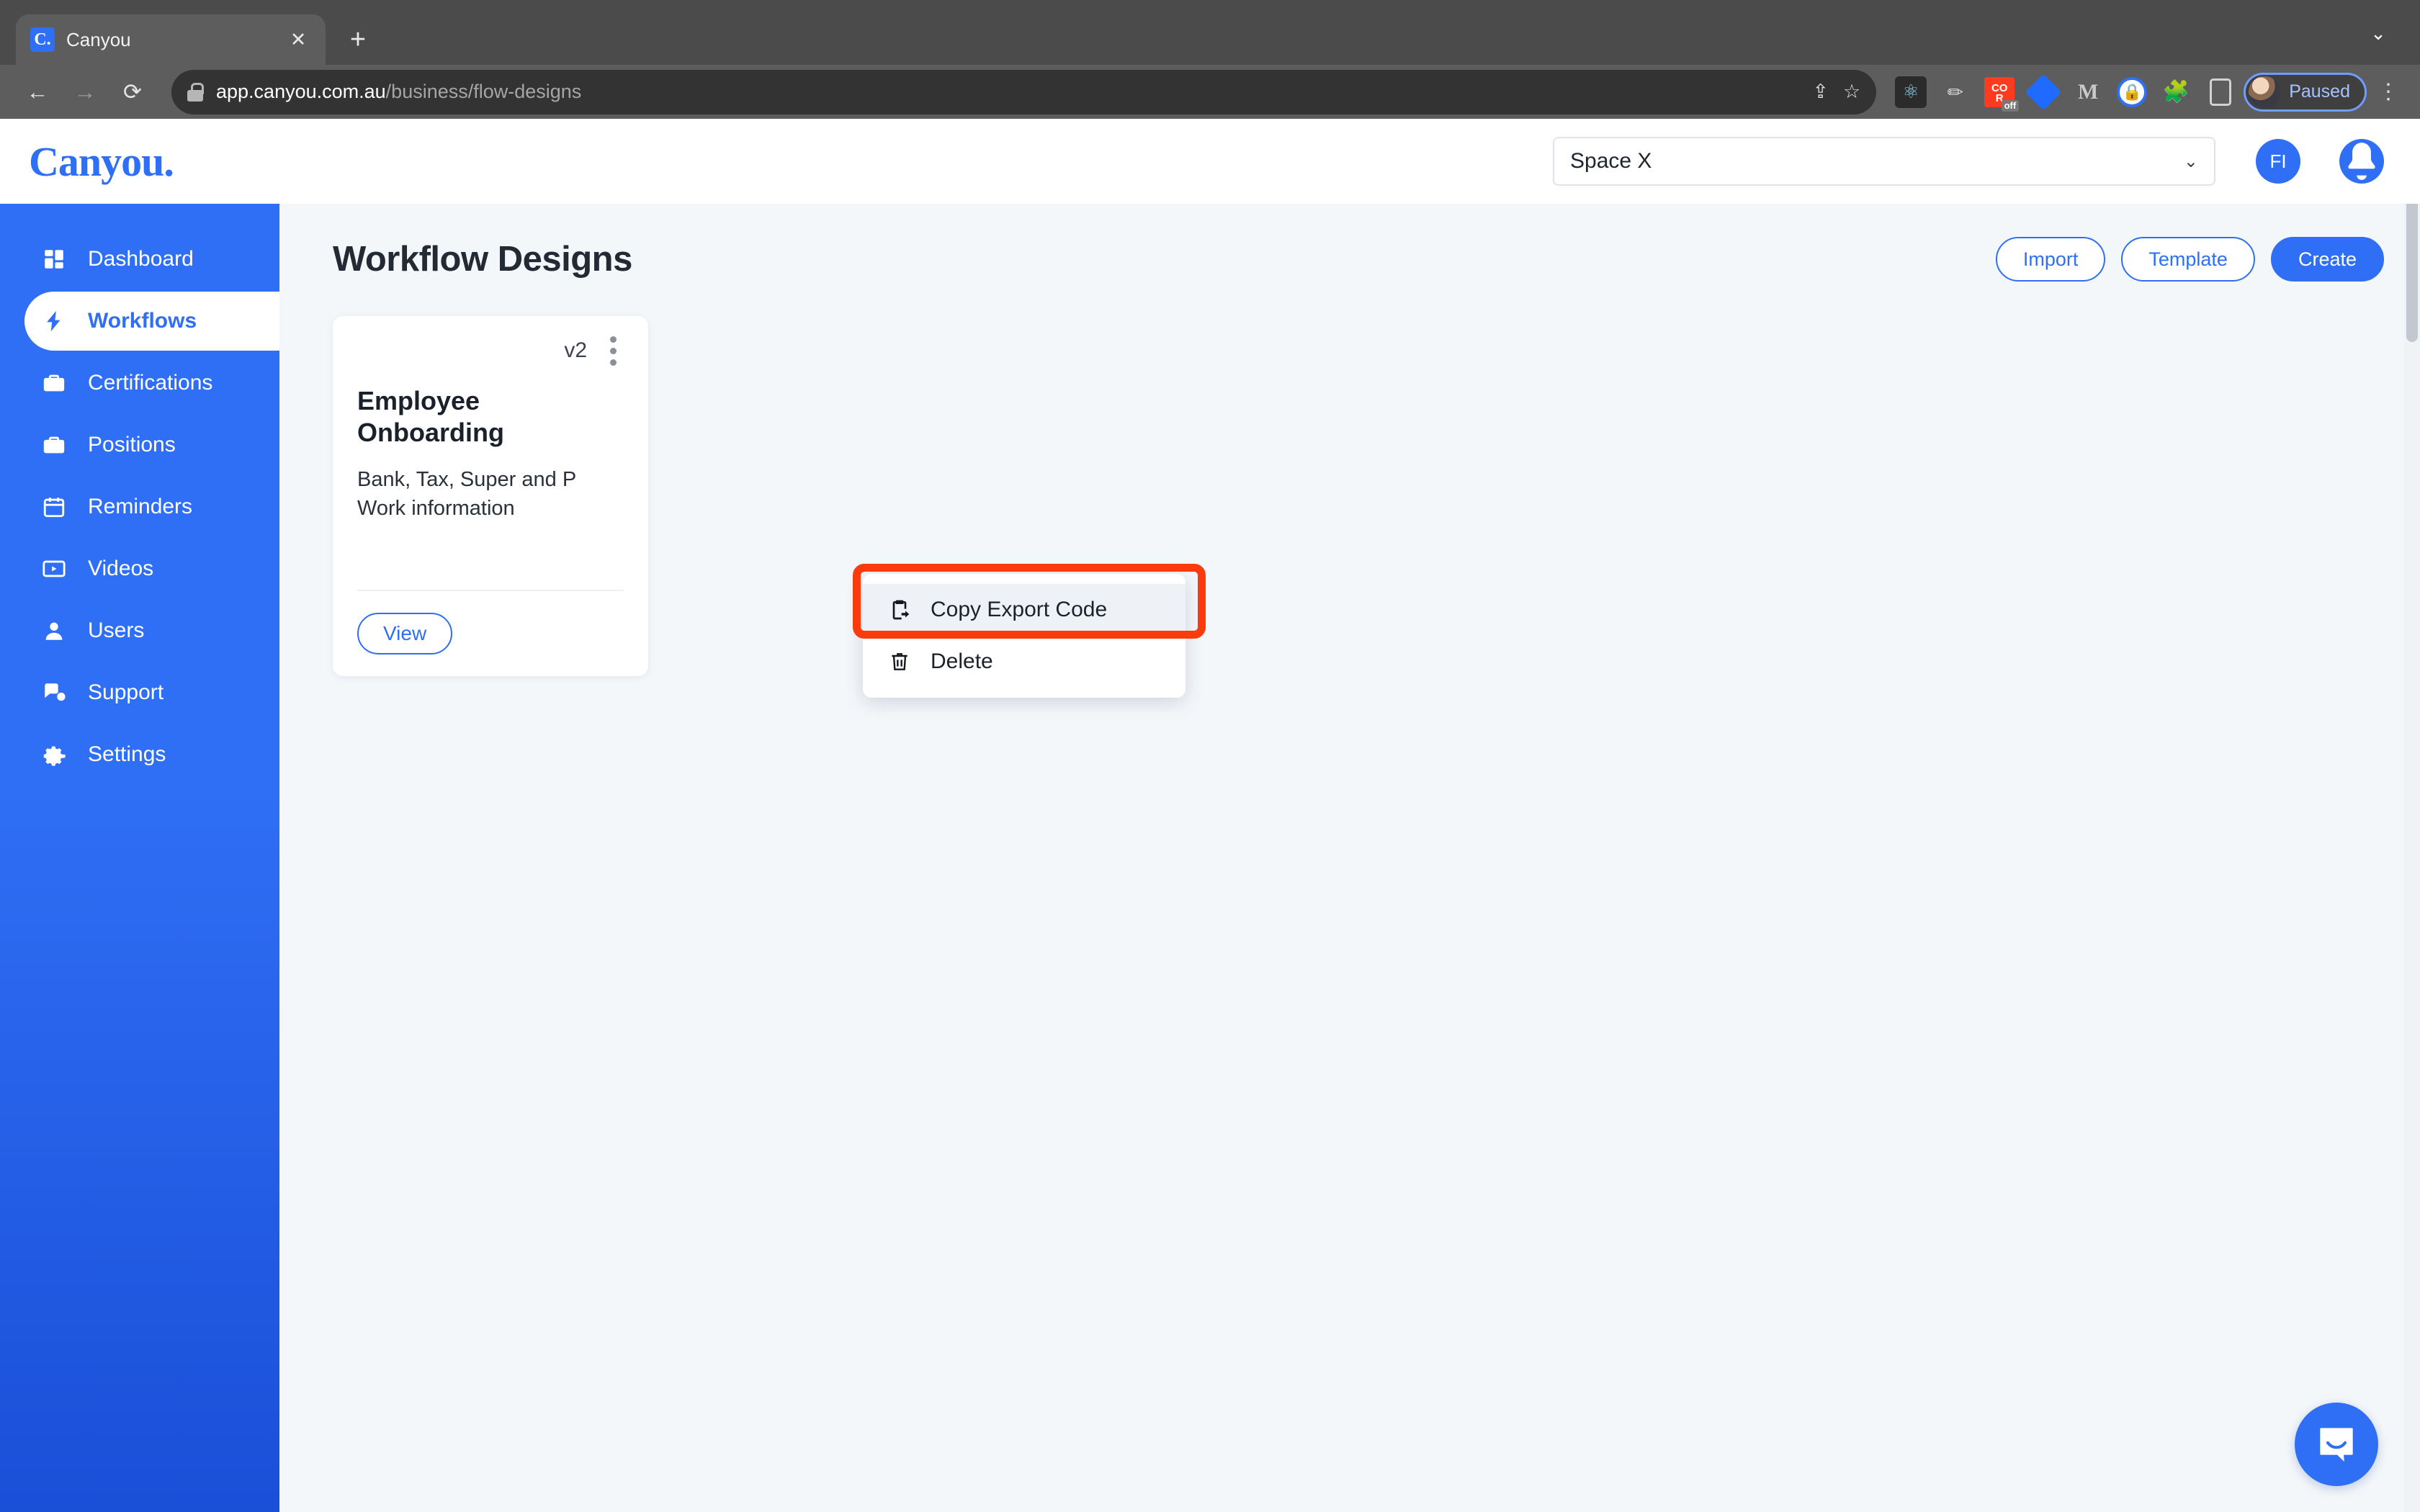  I want to click on browser-menu-icon: ⋮, so click(2388, 91).